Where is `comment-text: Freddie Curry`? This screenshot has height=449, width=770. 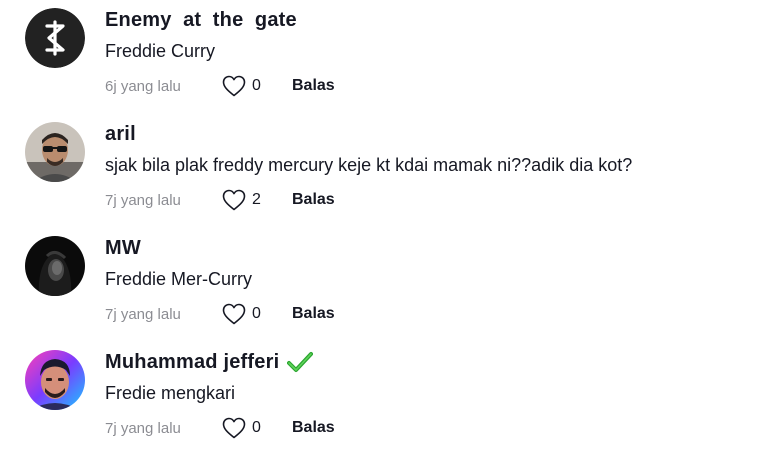
comment-text: Freddie Curry is located at coordinates (160, 51).